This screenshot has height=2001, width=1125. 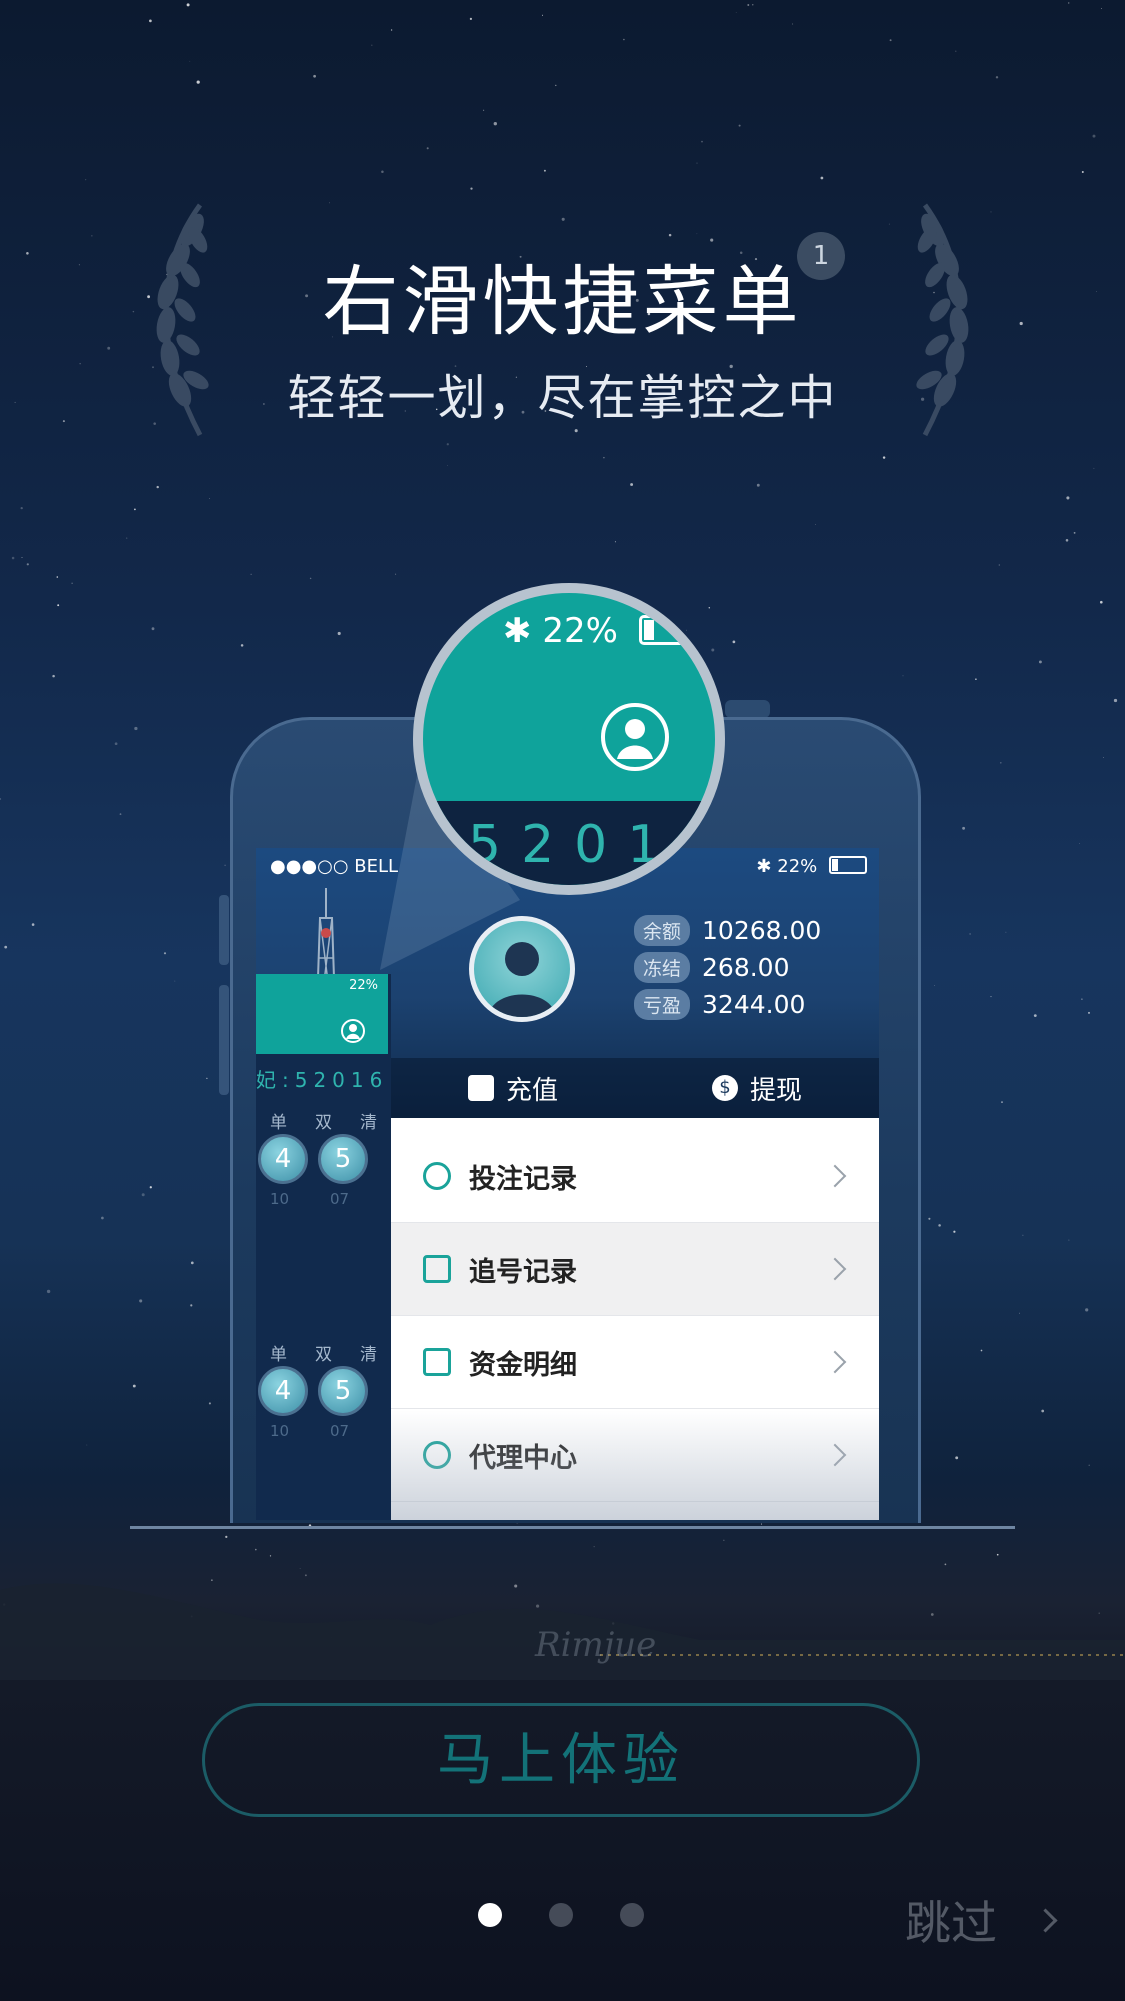 I want to click on bluetooth-icon: ✱, so click(x=517, y=631).